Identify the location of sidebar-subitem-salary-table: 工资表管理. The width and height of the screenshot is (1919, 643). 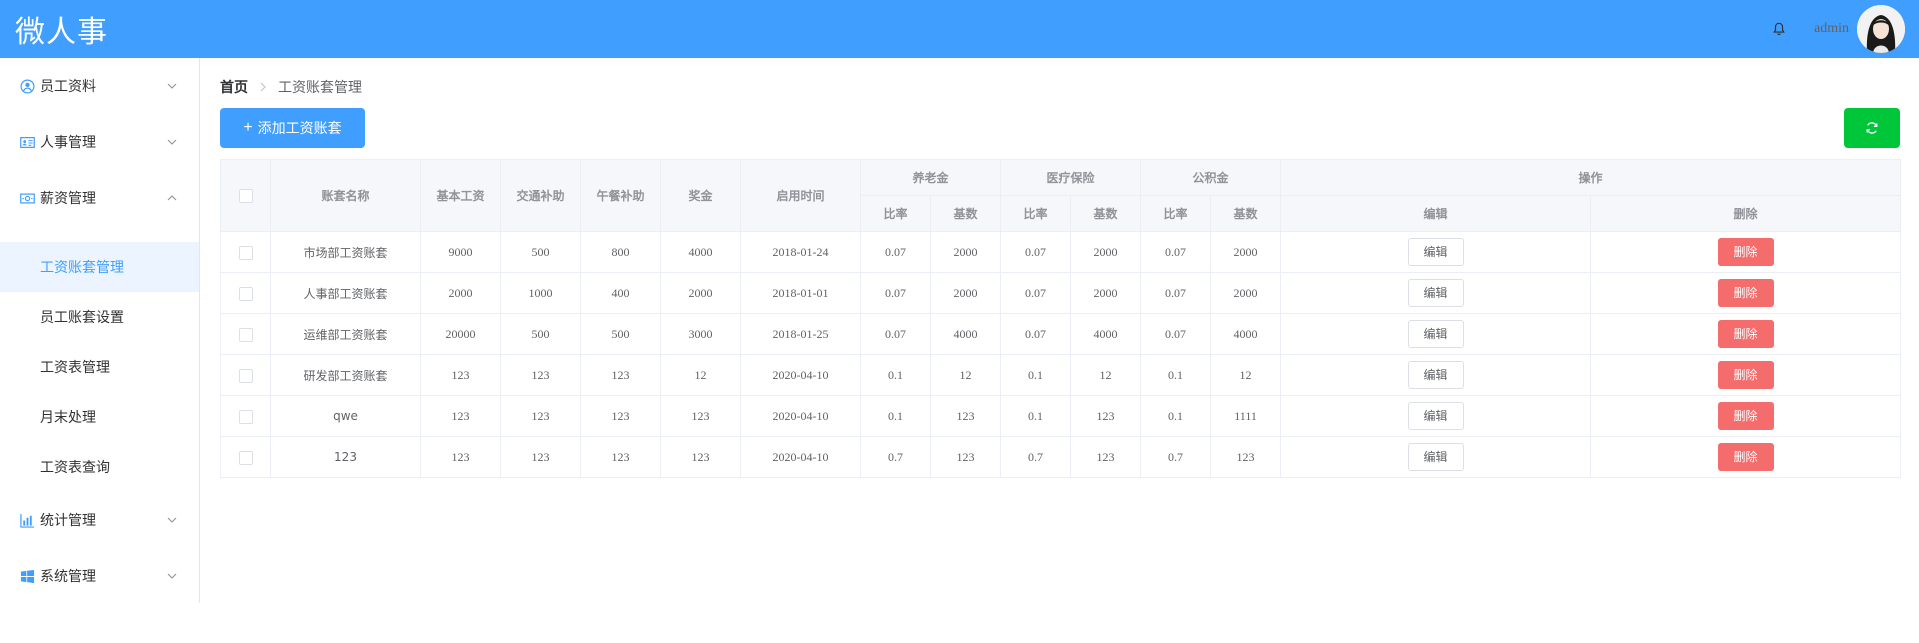
(99, 367).